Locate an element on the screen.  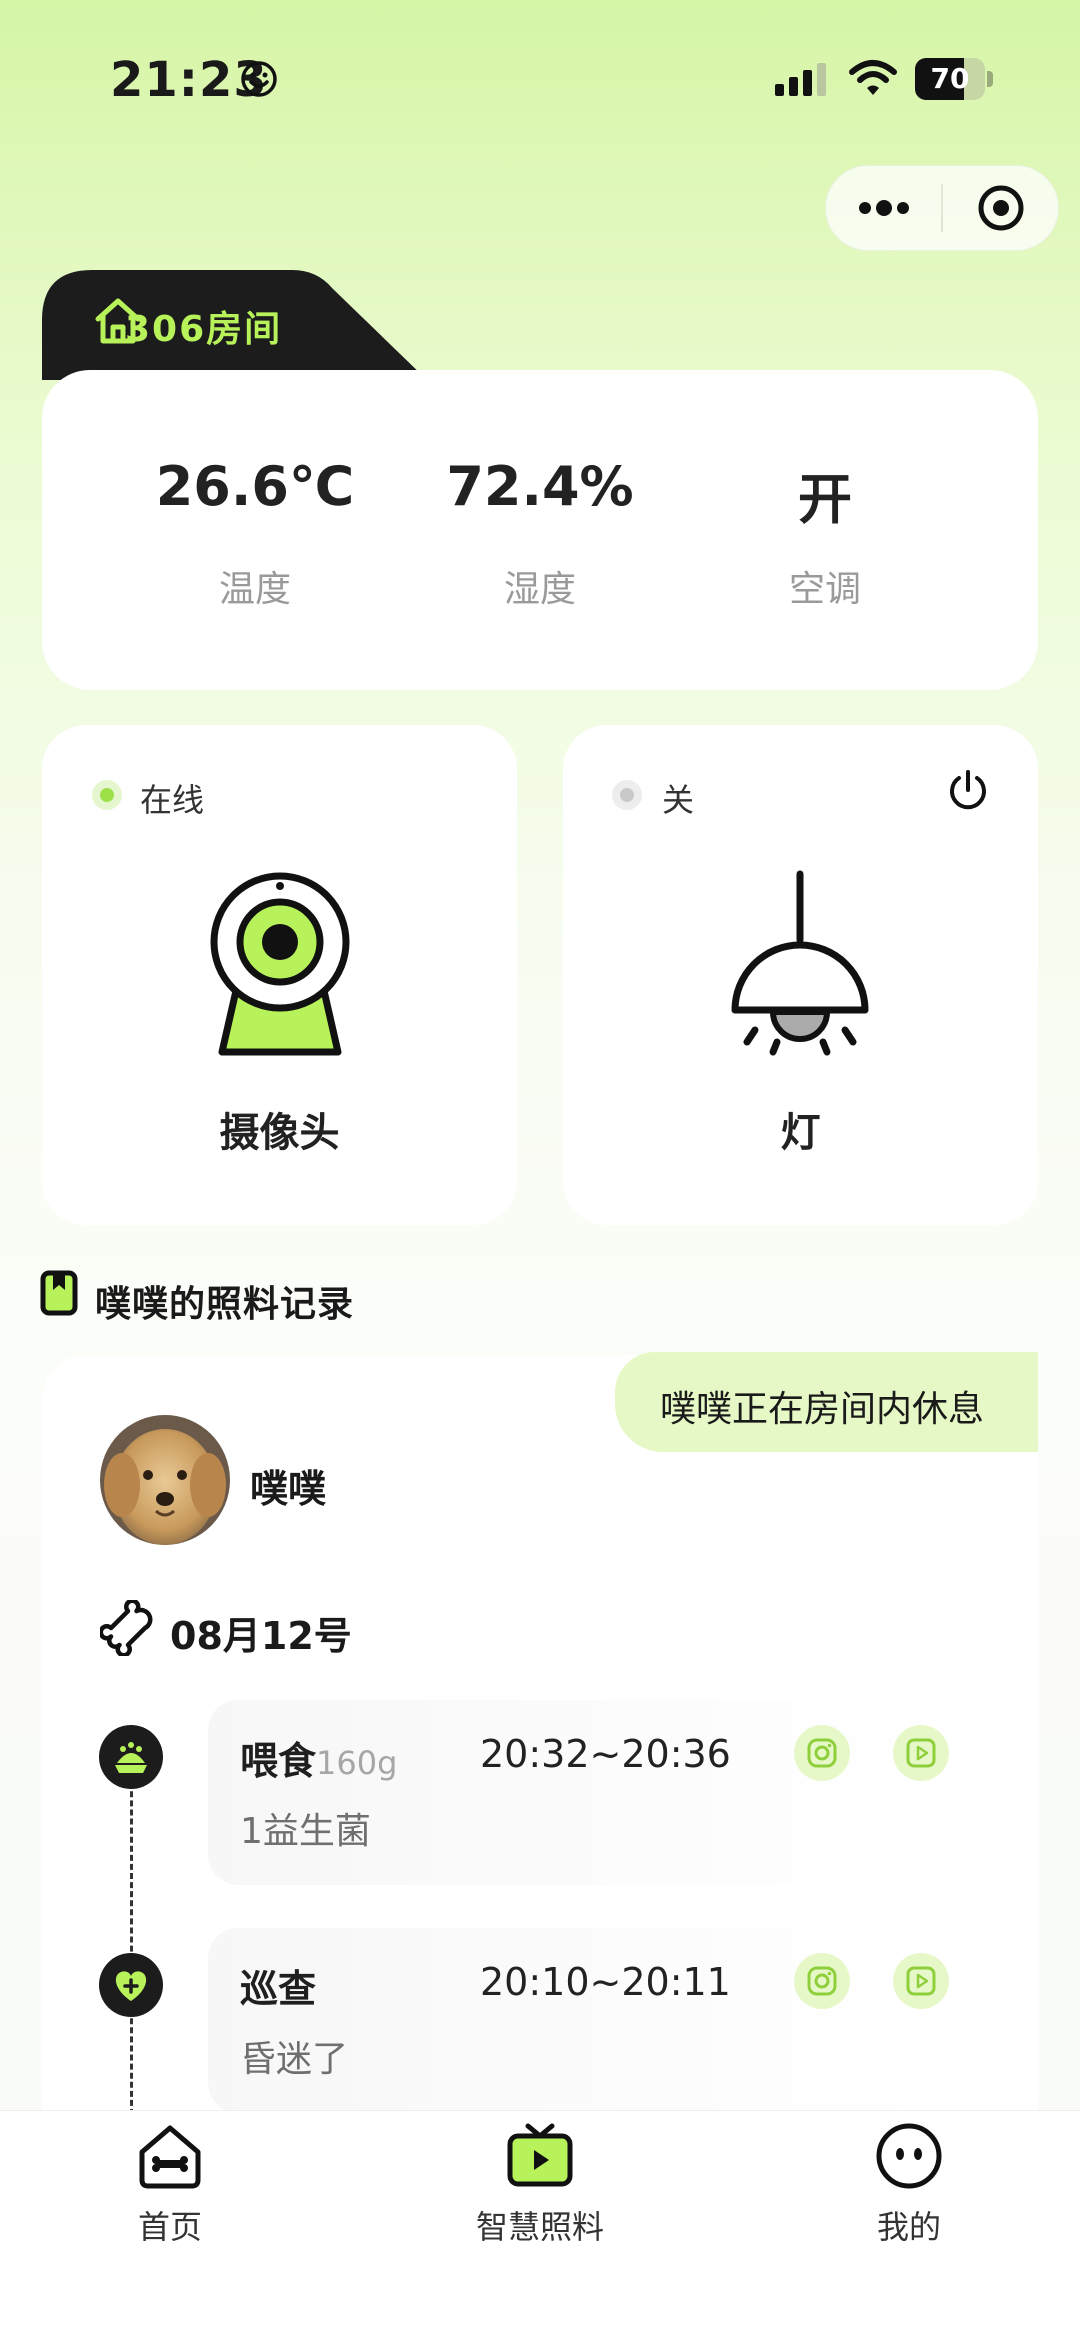
target-circle-icon is located at coordinates (1000, 208).